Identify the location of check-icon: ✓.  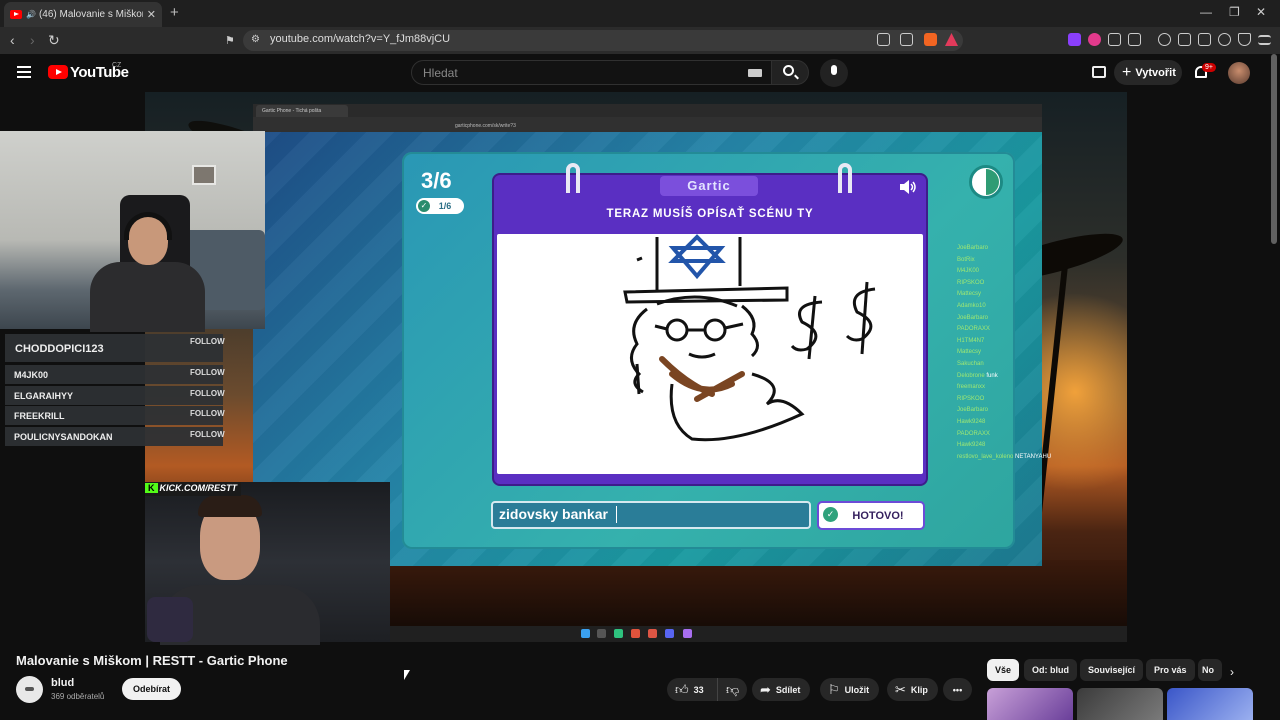
(424, 206).